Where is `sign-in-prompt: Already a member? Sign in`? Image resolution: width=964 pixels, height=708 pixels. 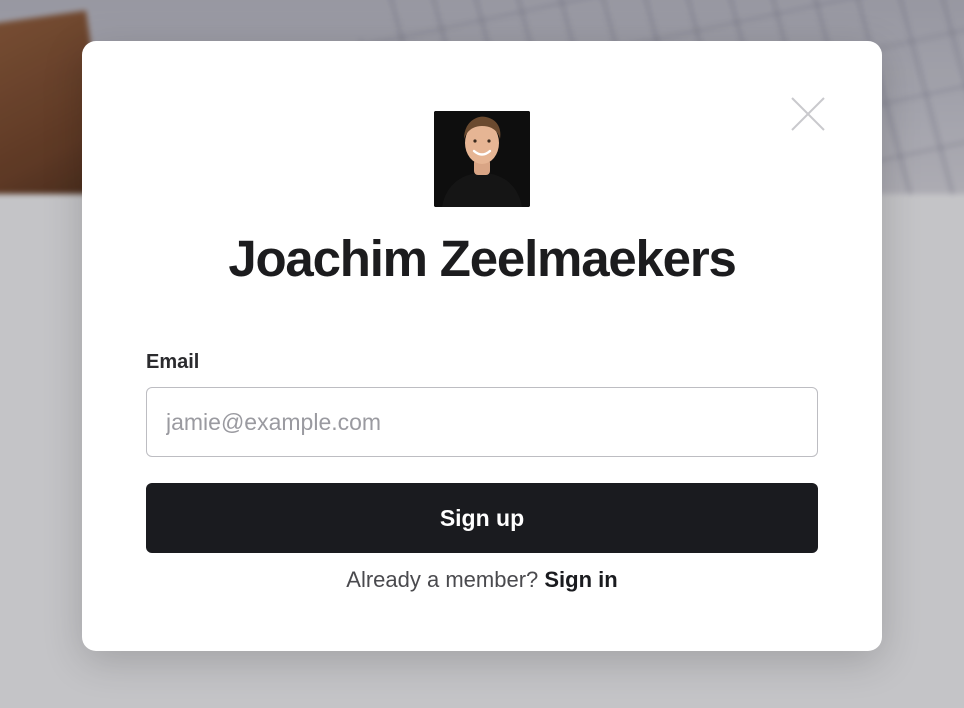
sign-in-prompt: Already a member? Sign in is located at coordinates (482, 580).